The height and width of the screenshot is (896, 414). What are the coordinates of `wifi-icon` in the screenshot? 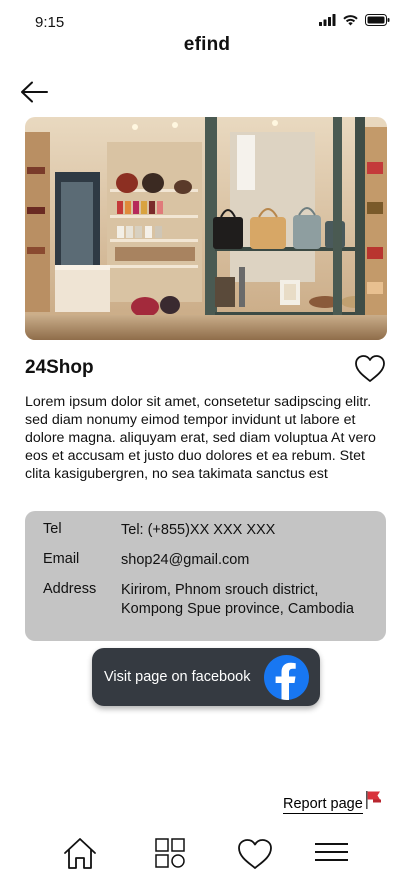 It's located at (350, 20).